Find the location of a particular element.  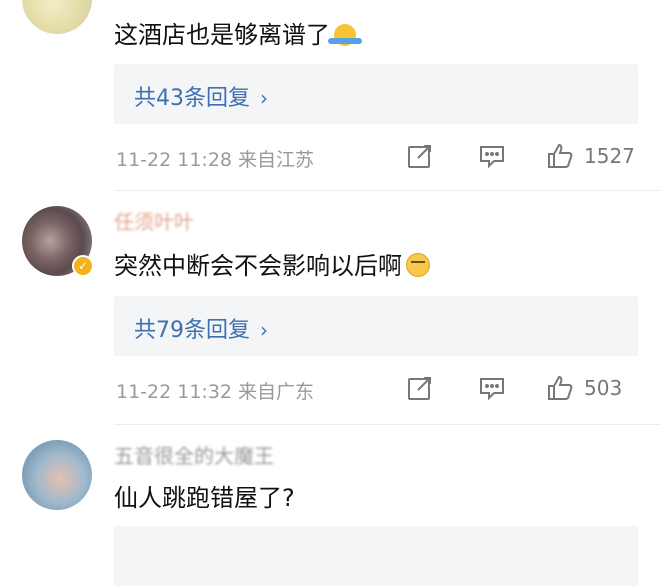

username: 任须叶叶 is located at coordinates (154, 220).